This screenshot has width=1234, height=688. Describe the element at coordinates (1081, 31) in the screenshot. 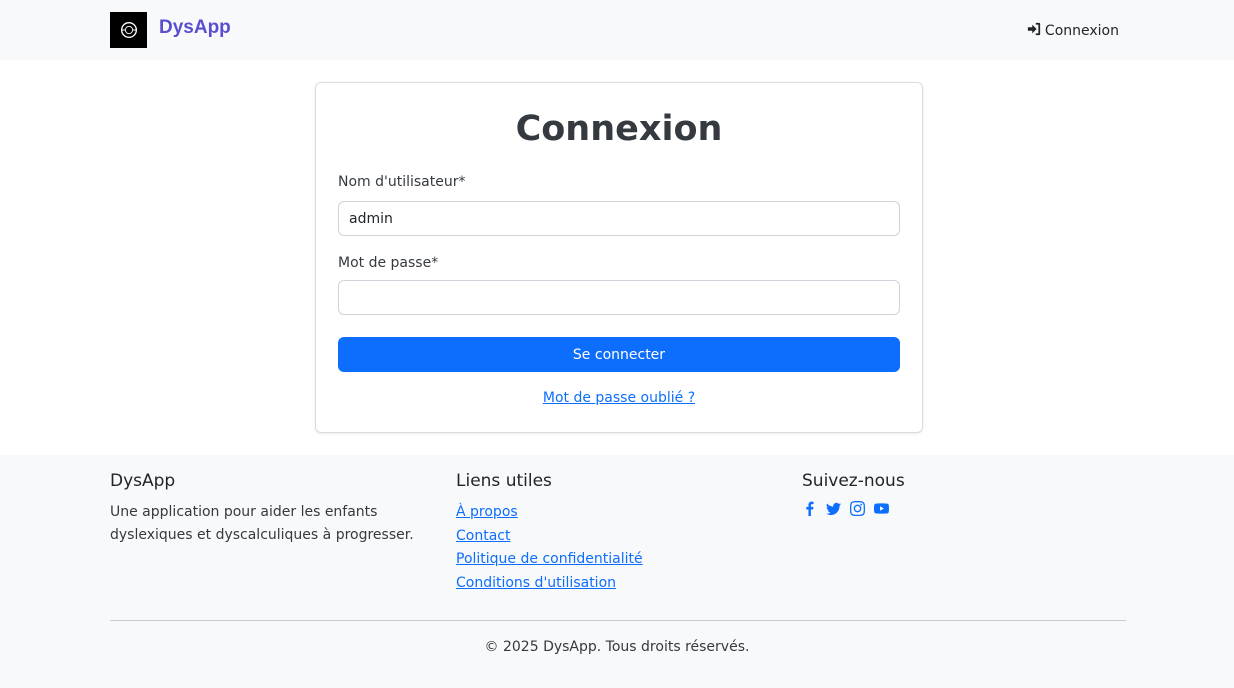

I see `nav-login-label: Connexion` at that location.